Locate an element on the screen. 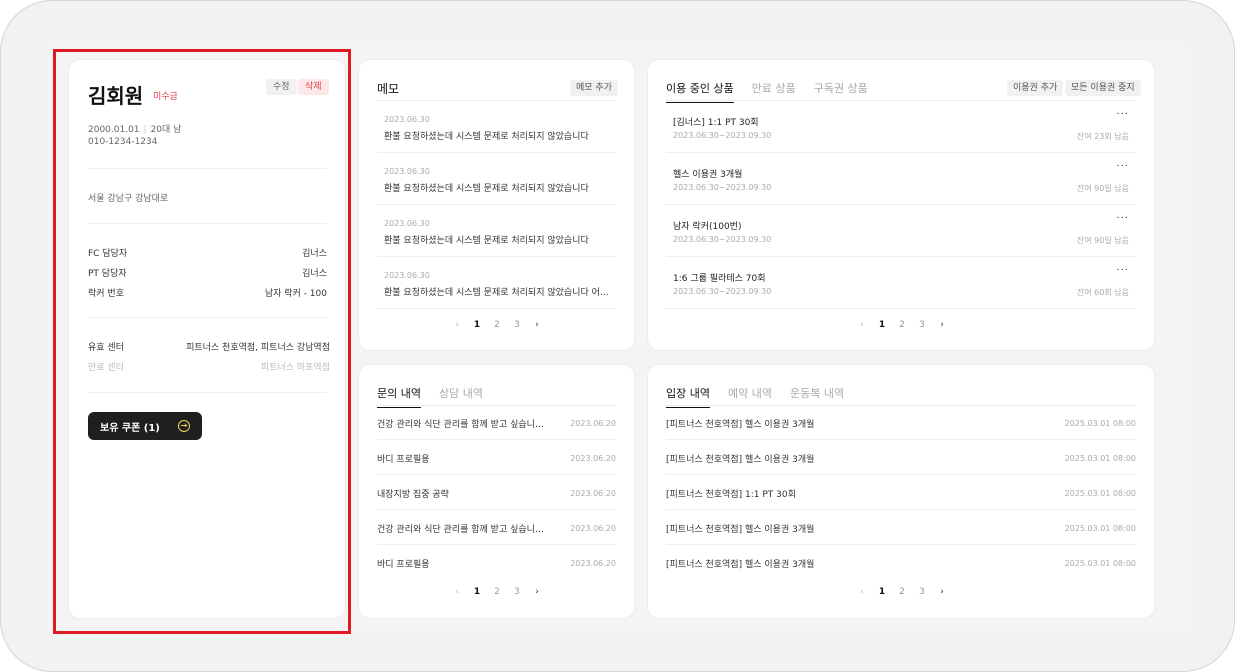 The height and width of the screenshot is (672, 1235). detail-row-locker: 락커 번호 남자 락커 - 100 is located at coordinates (207, 292).